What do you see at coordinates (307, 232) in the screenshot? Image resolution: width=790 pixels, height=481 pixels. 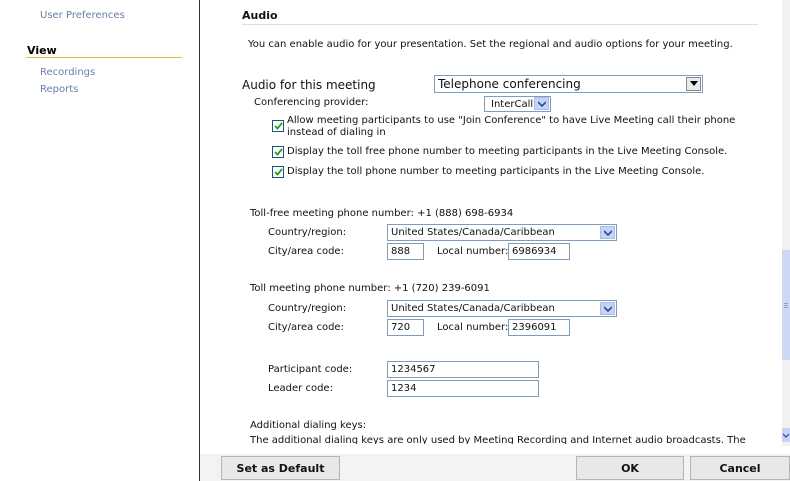 I see `toll-free-country-label: Country/region:` at bounding box center [307, 232].